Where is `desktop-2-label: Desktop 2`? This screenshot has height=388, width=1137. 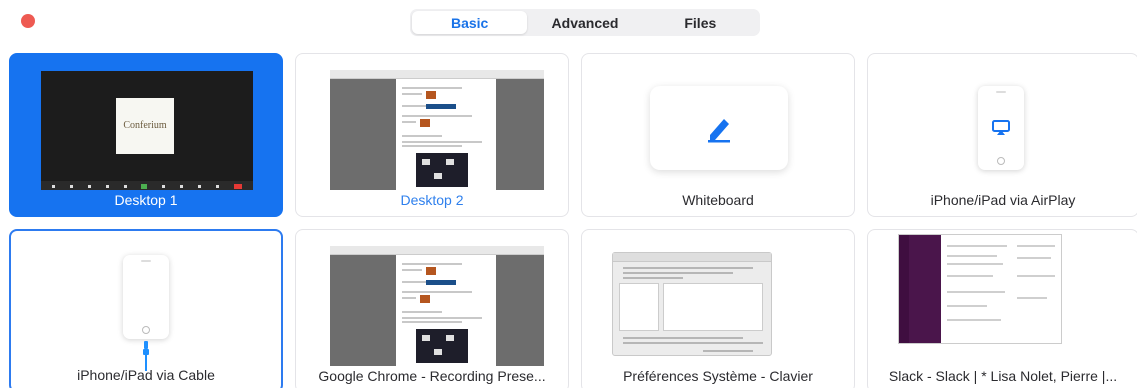
desktop-2-label: Desktop 2 is located at coordinates (432, 200).